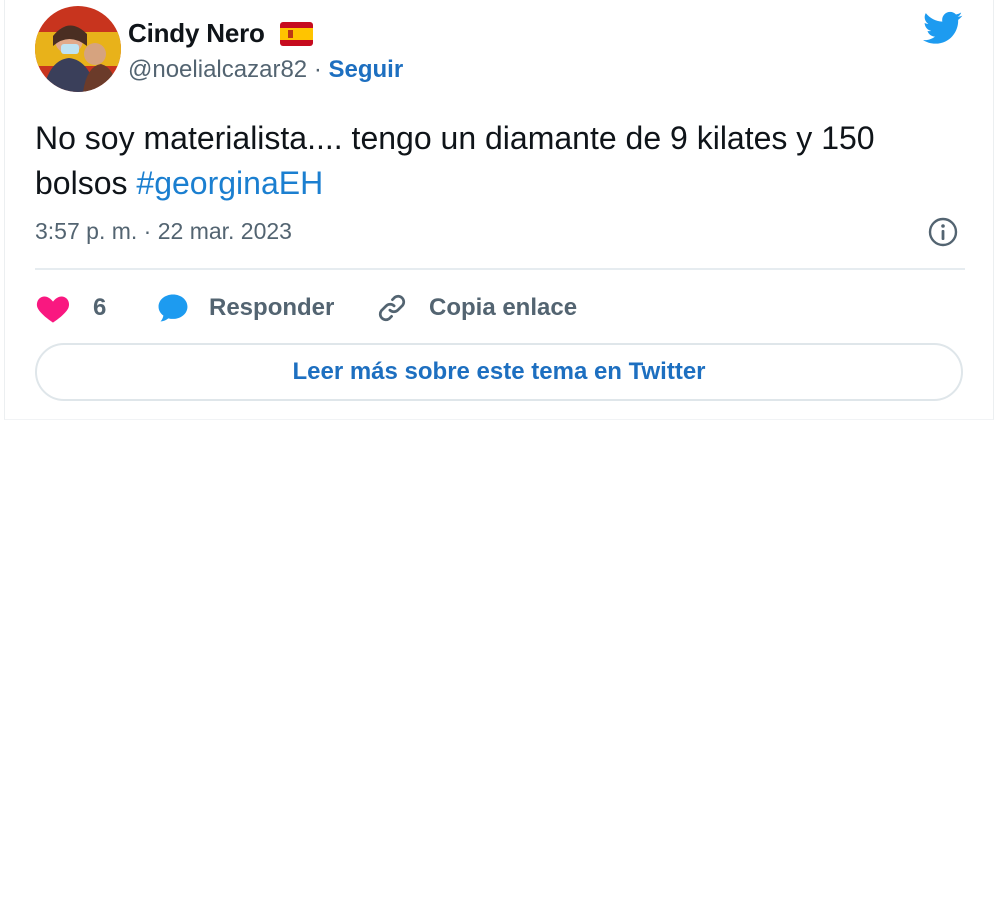 Image resolution: width=1002 pixels, height=900 pixels. What do you see at coordinates (503, 307) in the screenshot?
I see `copy-link-label: Copia enlace` at bounding box center [503, 307].